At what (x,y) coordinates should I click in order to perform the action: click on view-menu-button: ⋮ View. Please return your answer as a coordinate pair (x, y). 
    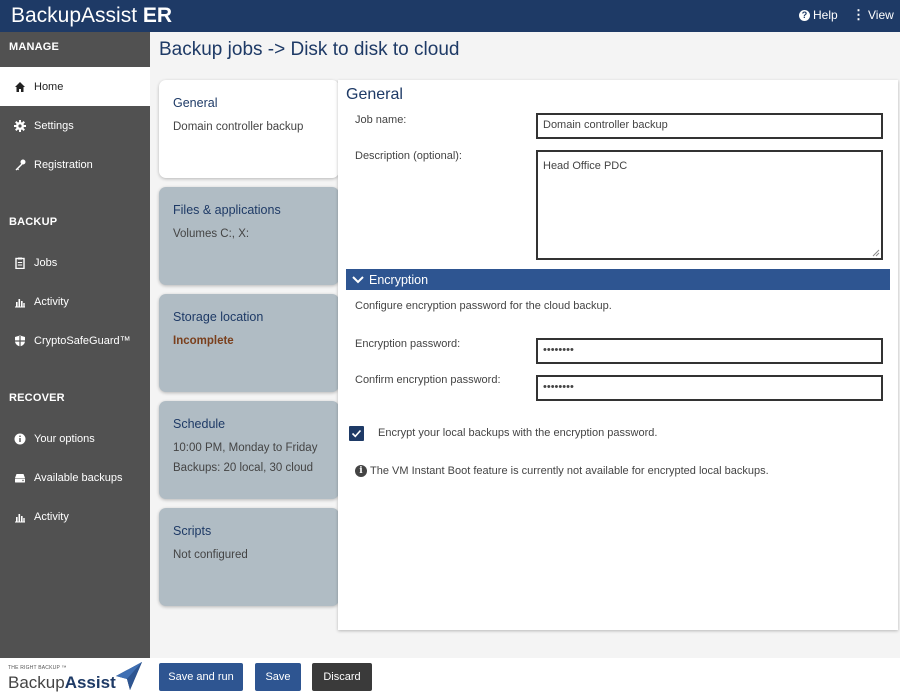
    Looking at the image, I should click on (873, 15).